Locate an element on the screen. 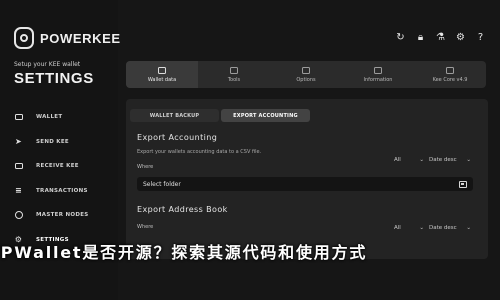 The width and height of the screenshot is (500, 300). accounting-sort-select: Date desc ⌄ is located at coordinates (450, 160).